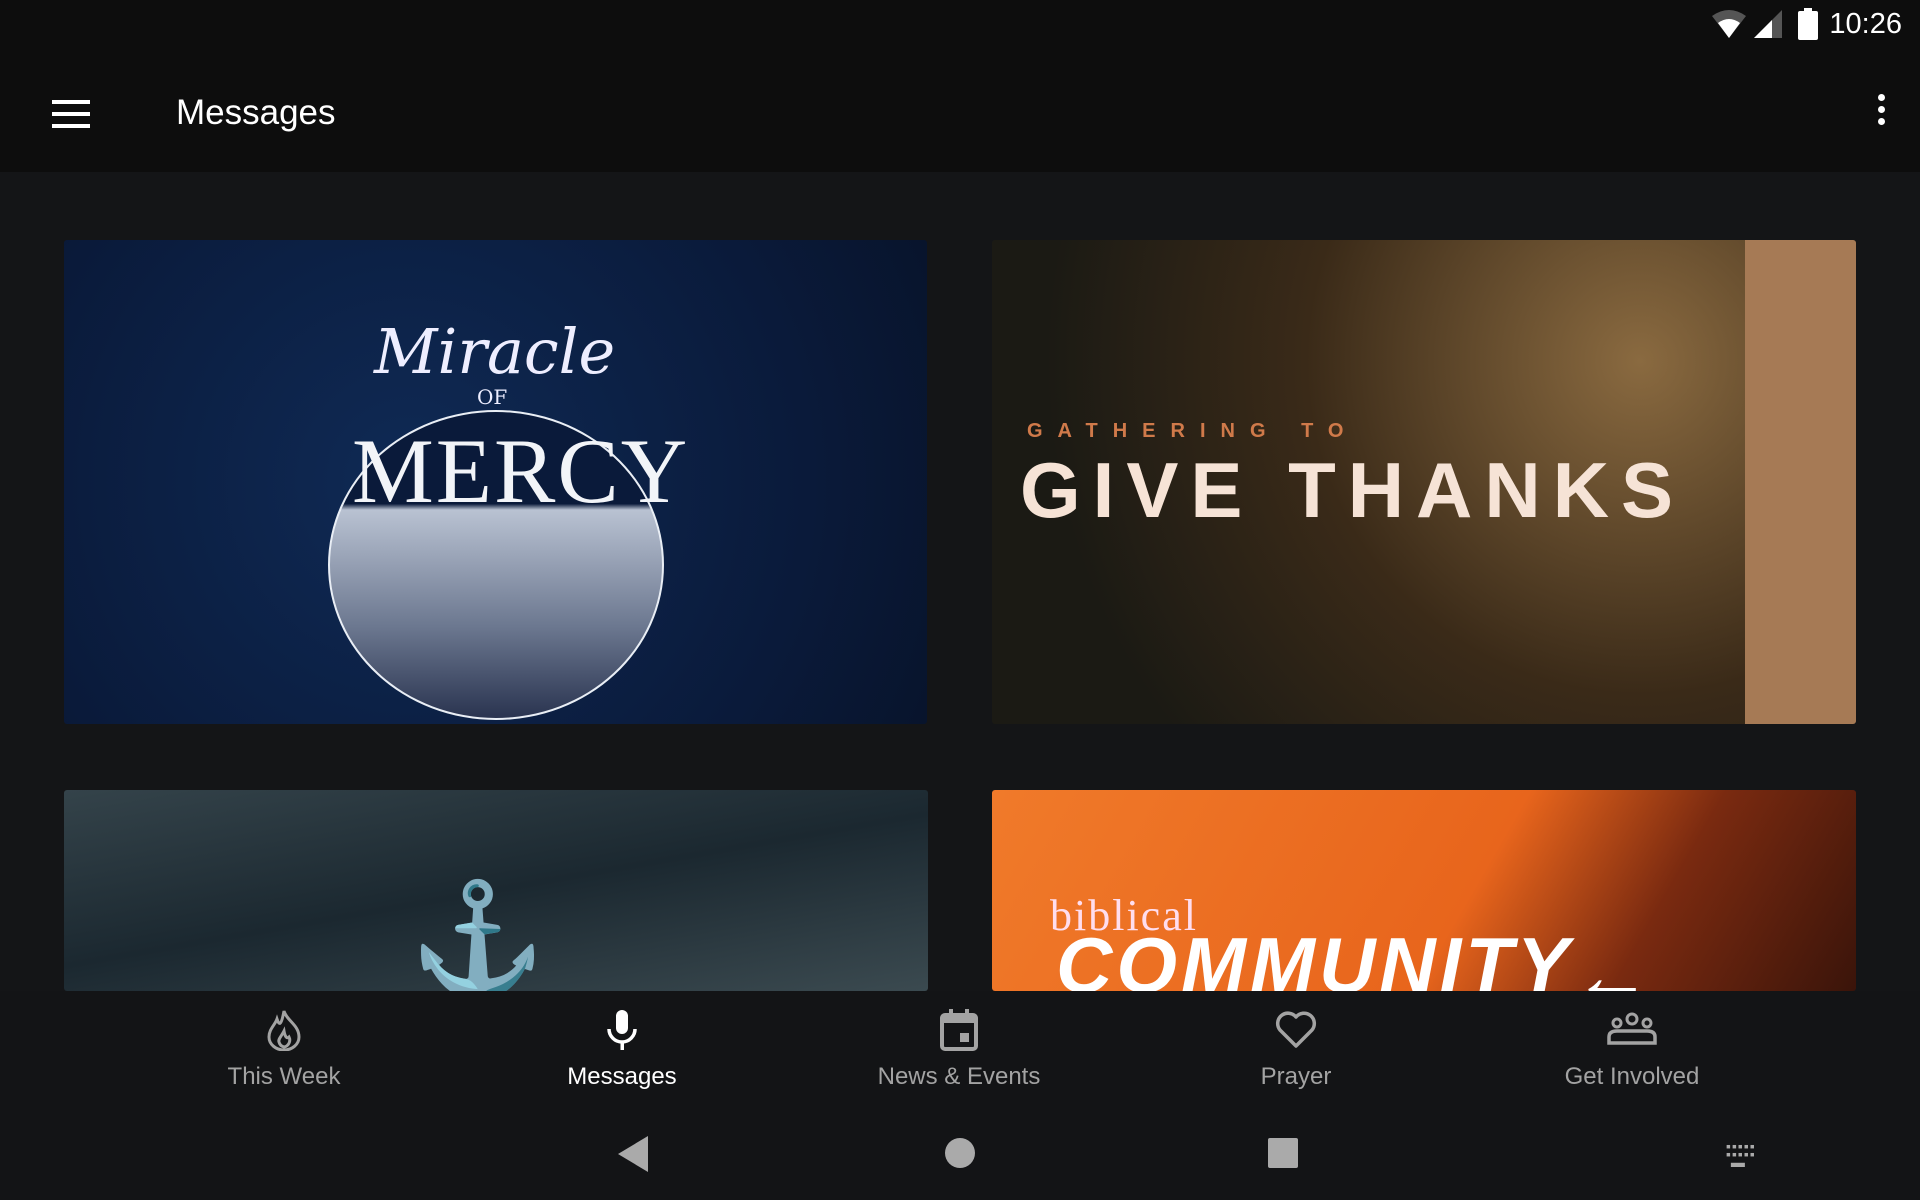 This screenshot has height=1200, width=1920. I want to click on card-title-line1: Miracle, so click(495, 351).